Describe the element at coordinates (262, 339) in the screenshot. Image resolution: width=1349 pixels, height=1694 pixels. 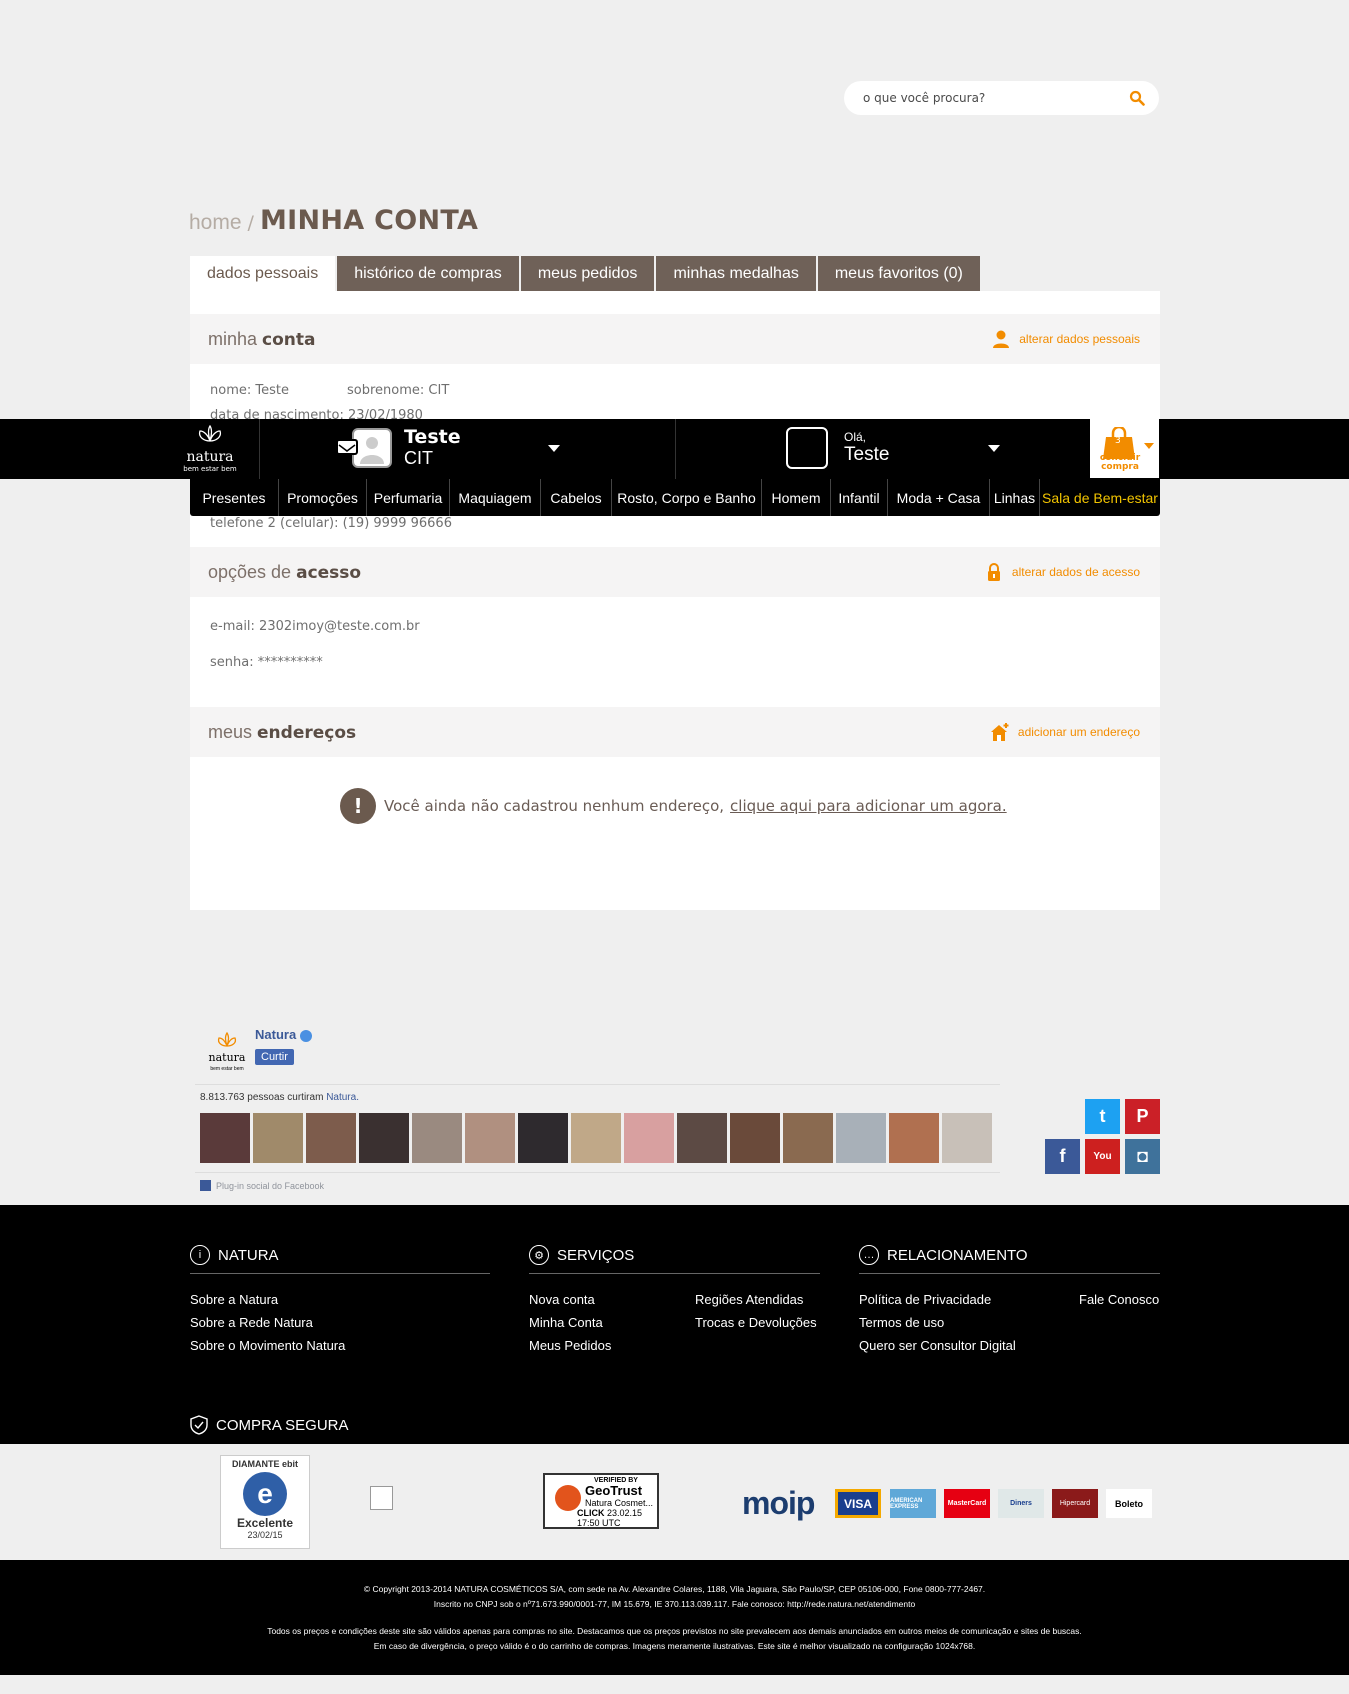
I see `section-title: minha conta` at that location.